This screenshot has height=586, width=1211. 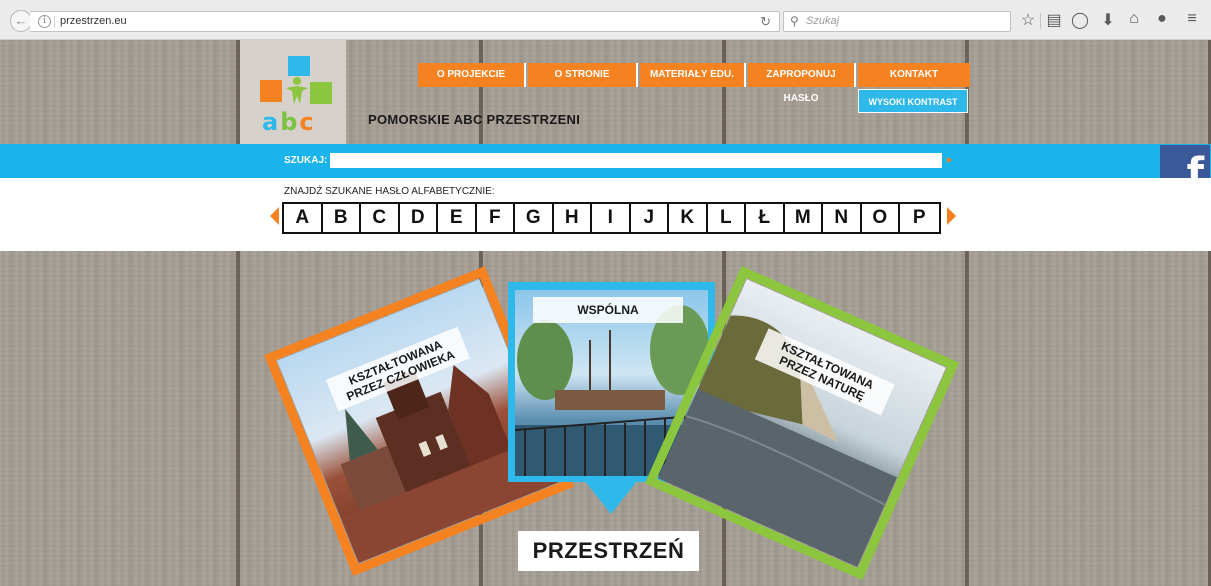 What do you see at coordinates (765, 218) in the screenshot?
I see `letter-l-stroke: Ł` at bounding box center [765, 218].